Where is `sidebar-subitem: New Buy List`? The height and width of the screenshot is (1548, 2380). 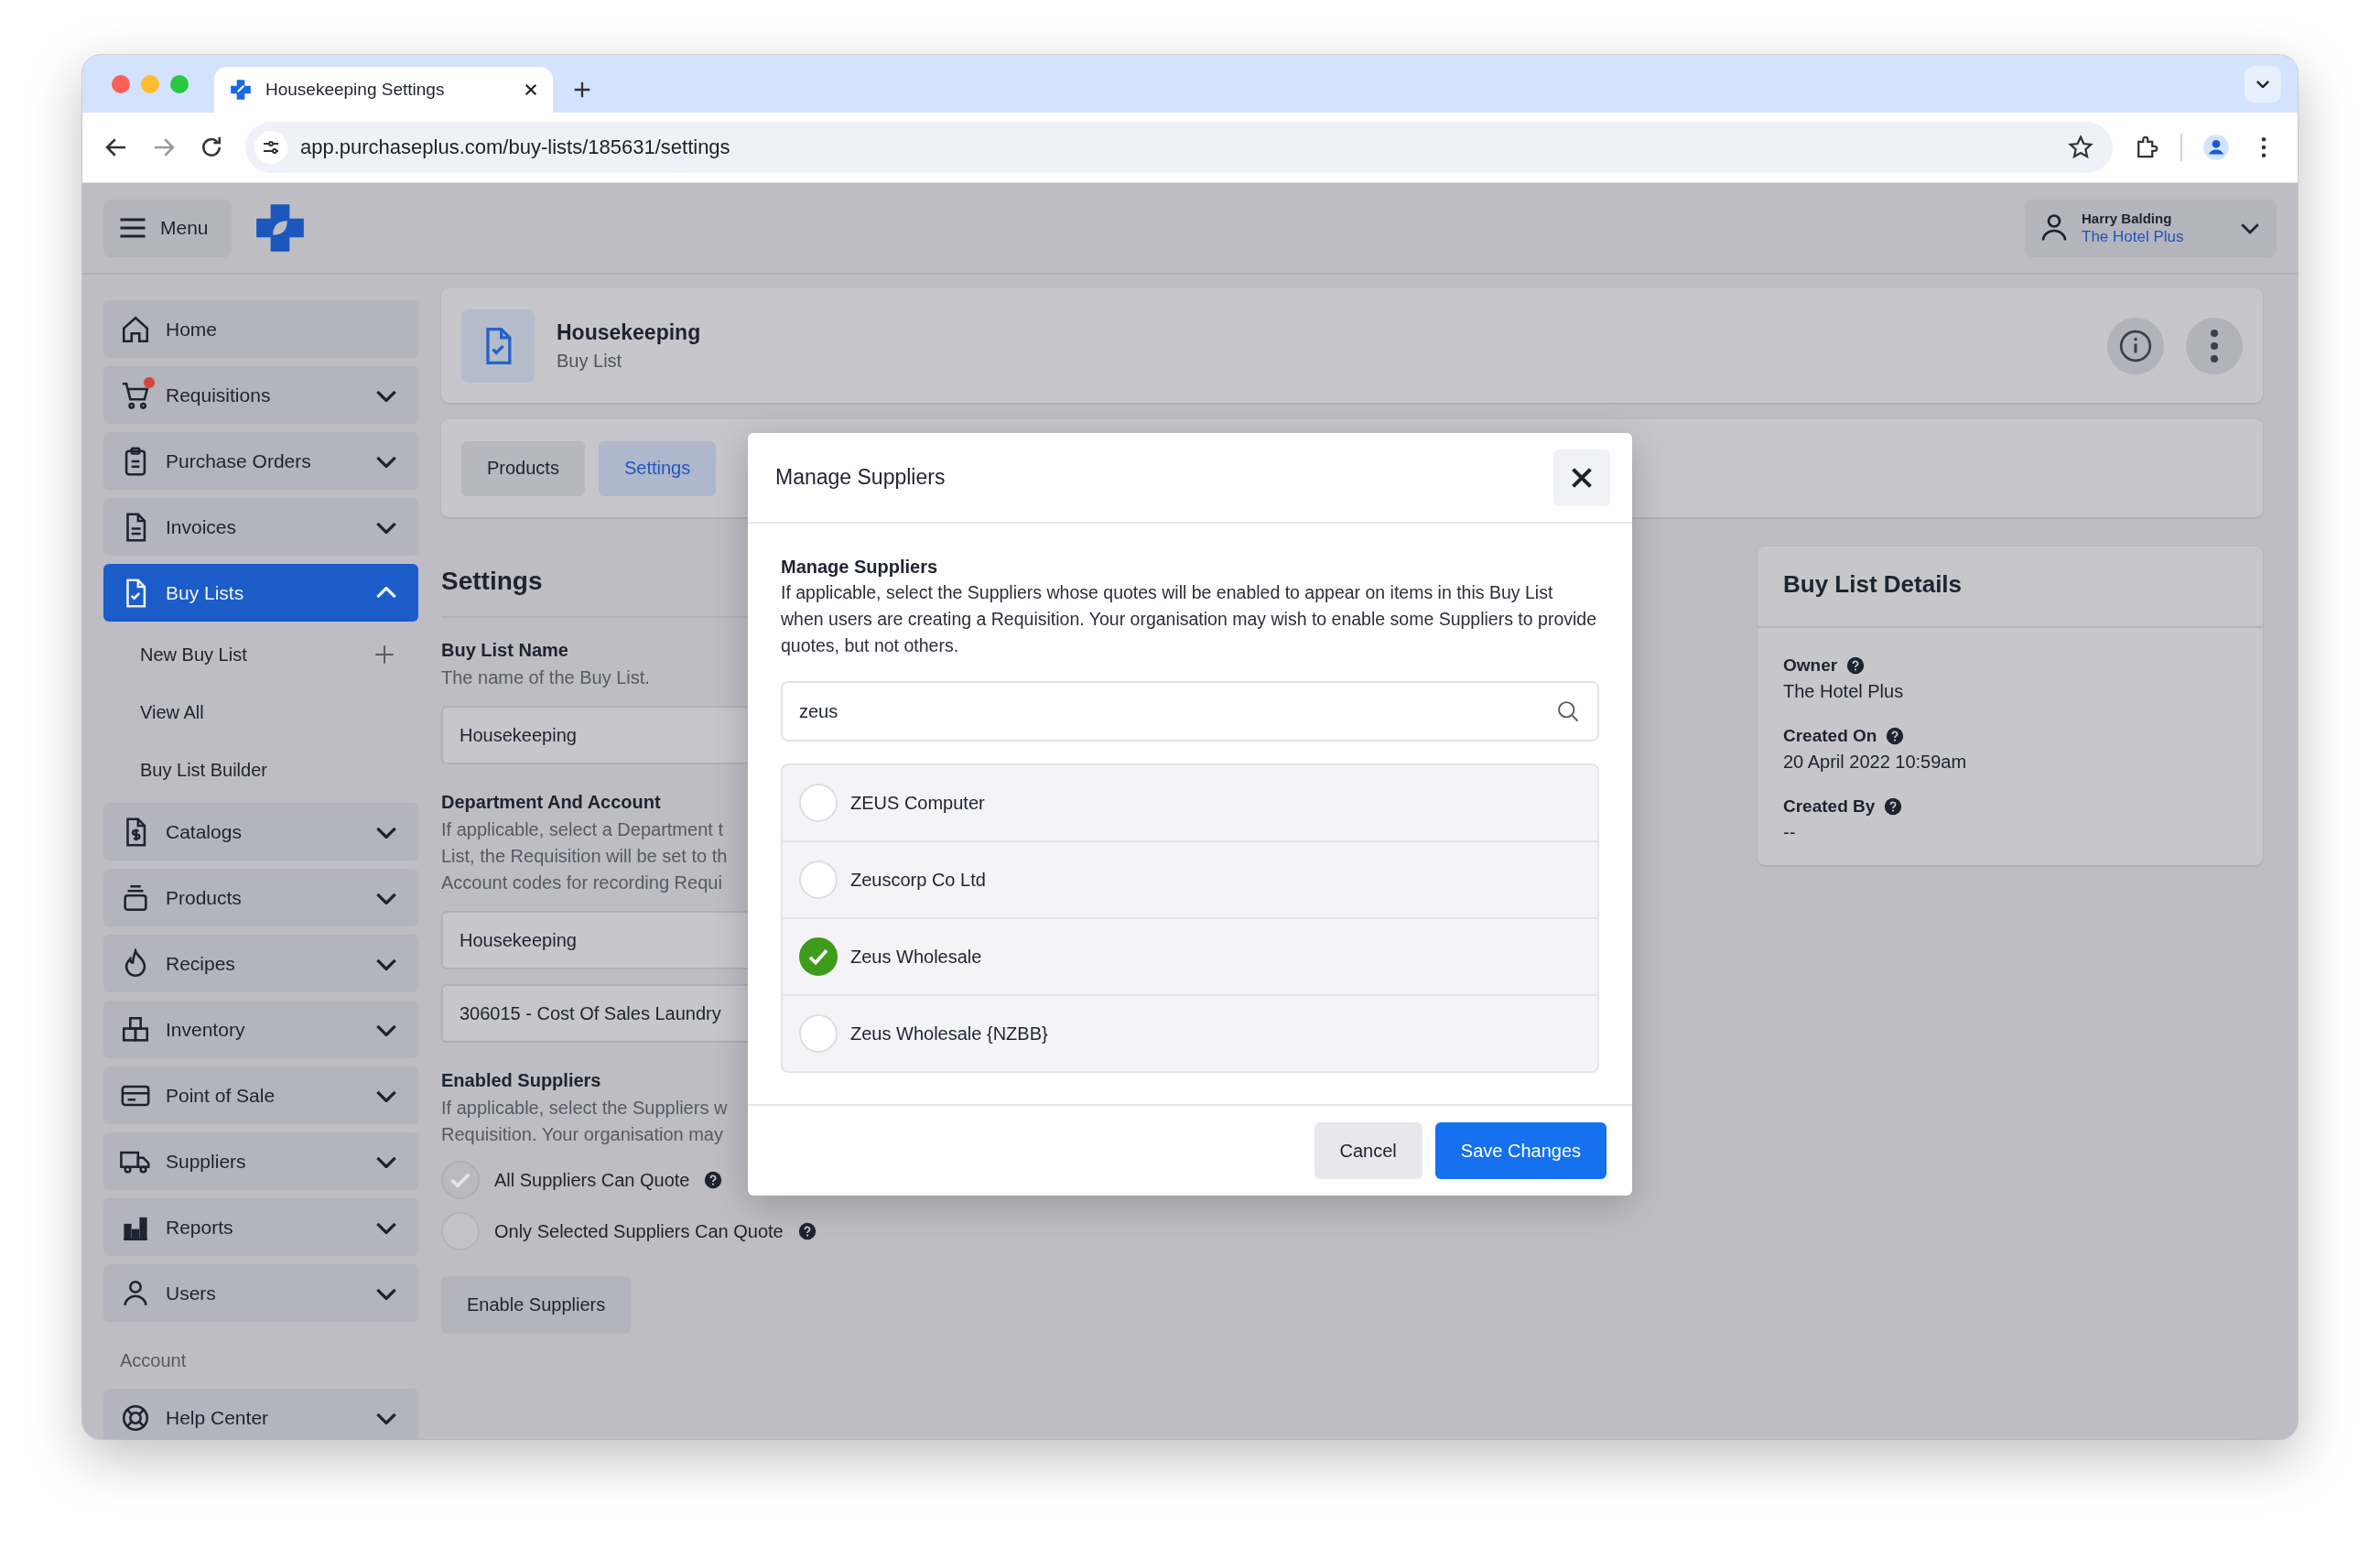
sidebar-subitem: New Buy List is located at coordinates (260, 654).